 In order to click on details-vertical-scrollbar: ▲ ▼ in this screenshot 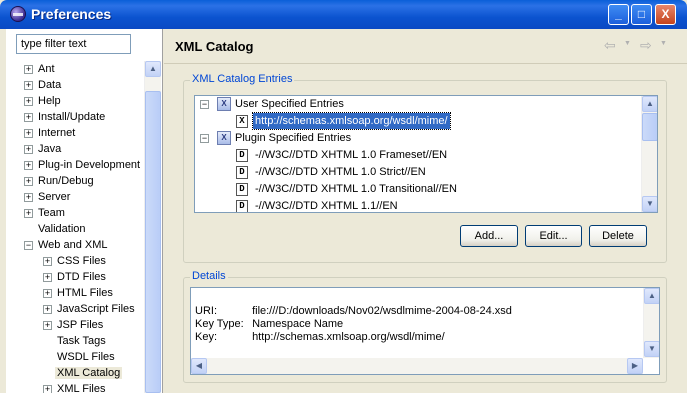, I will do `click(651, 323)`.